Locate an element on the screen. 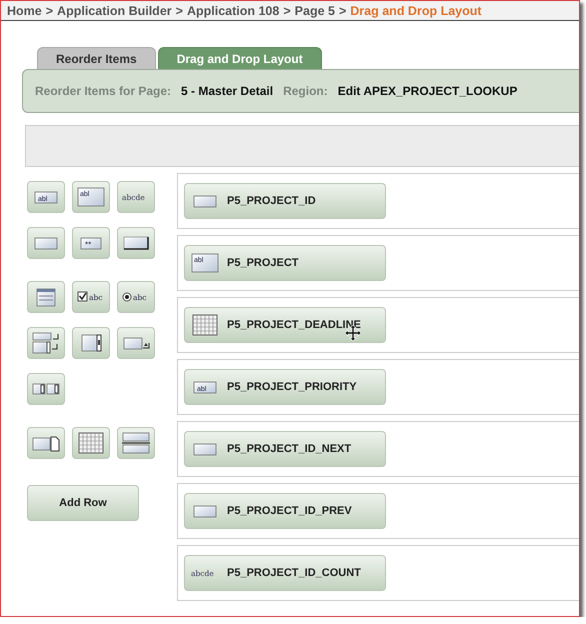 The height and width of the screenshot is (624, 586). stacked-fields-icon is located at coordinates (136, 443).